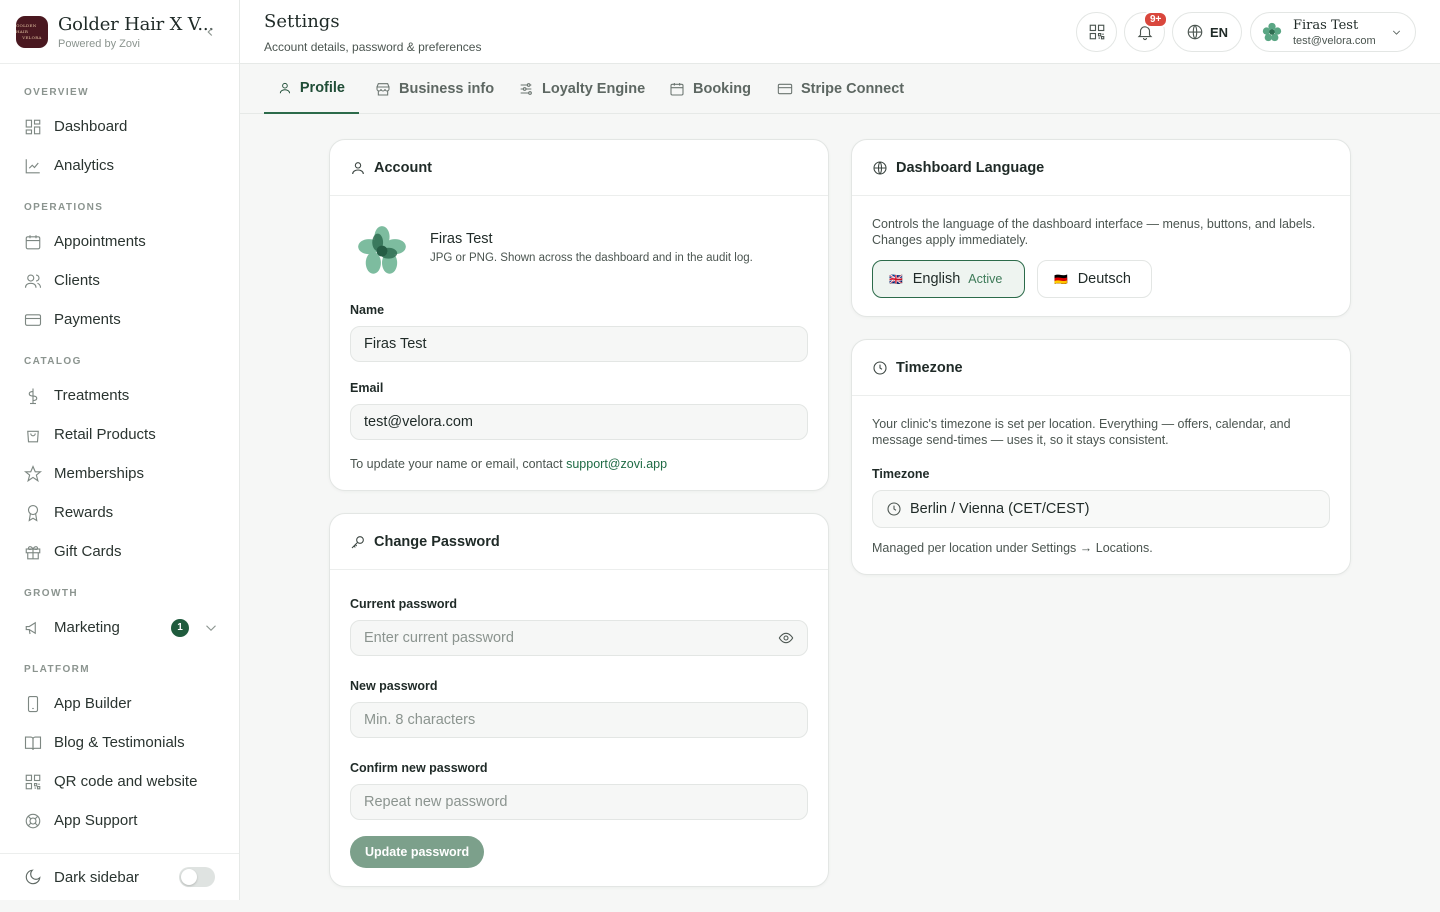 This screenshot has height=912, width=1440. Describe the element at coordinates (1156, 19) in the screenshot. I see `notification-badge: 9+` at that location.